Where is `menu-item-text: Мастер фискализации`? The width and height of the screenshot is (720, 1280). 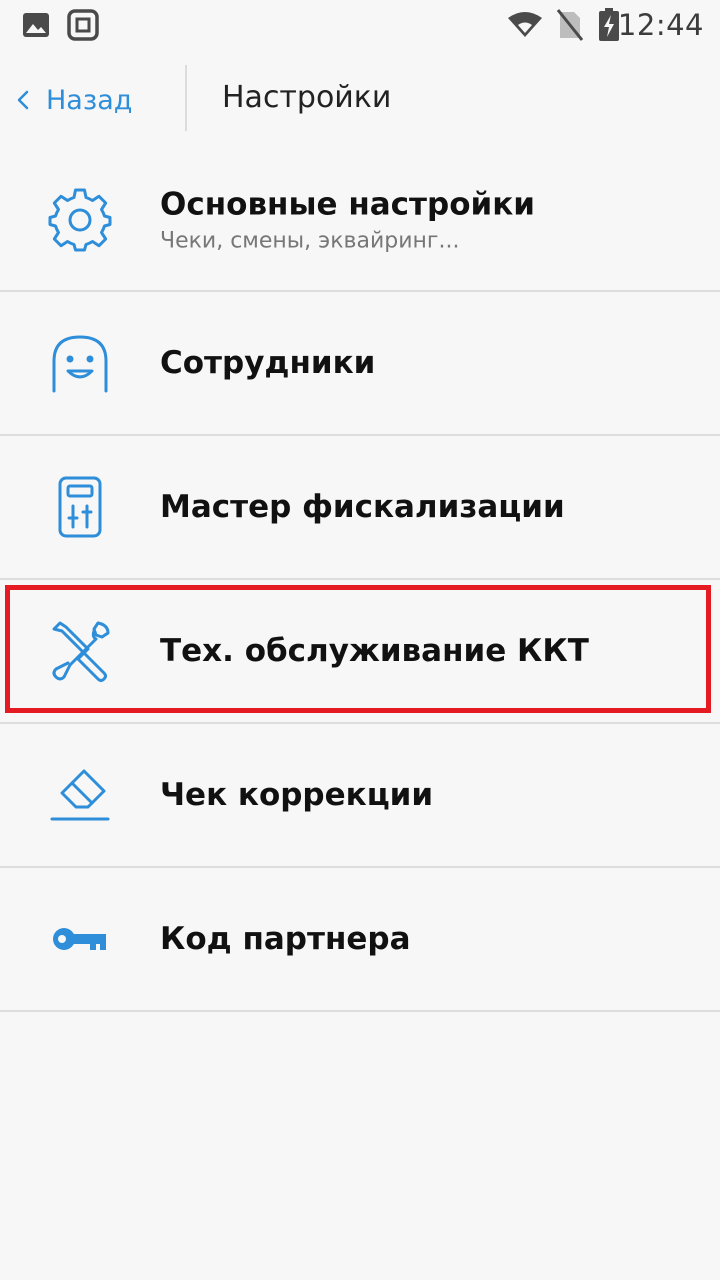
menu-item-text: Мастер фискализации is located at coordinates (362, 507).